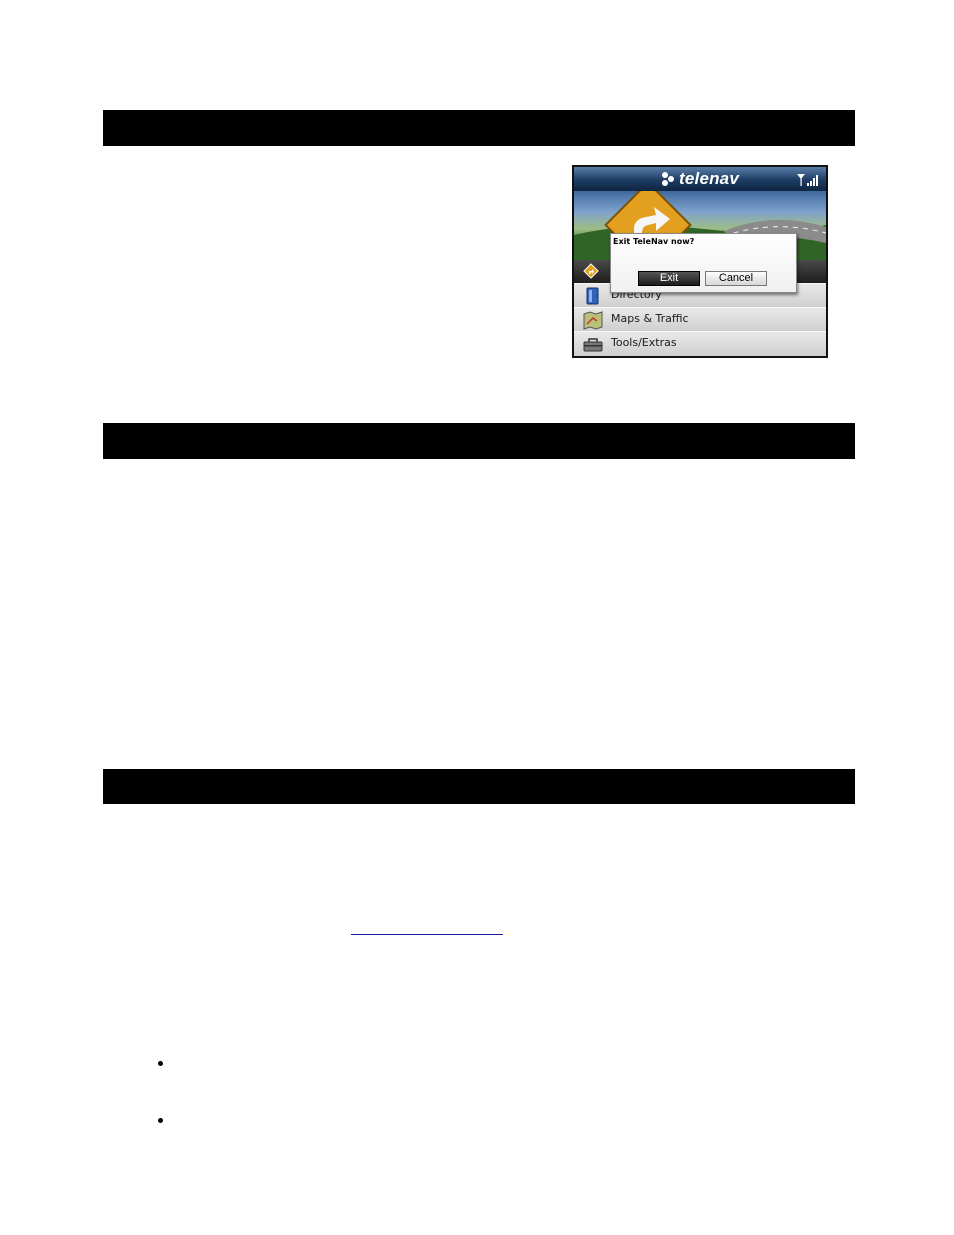 This screenshot has width=954, height=1235. What do you see at coordinates (736, 278) in the screenshot?
I see `cancel-button: Cancel` at bounding box center [736, 278].